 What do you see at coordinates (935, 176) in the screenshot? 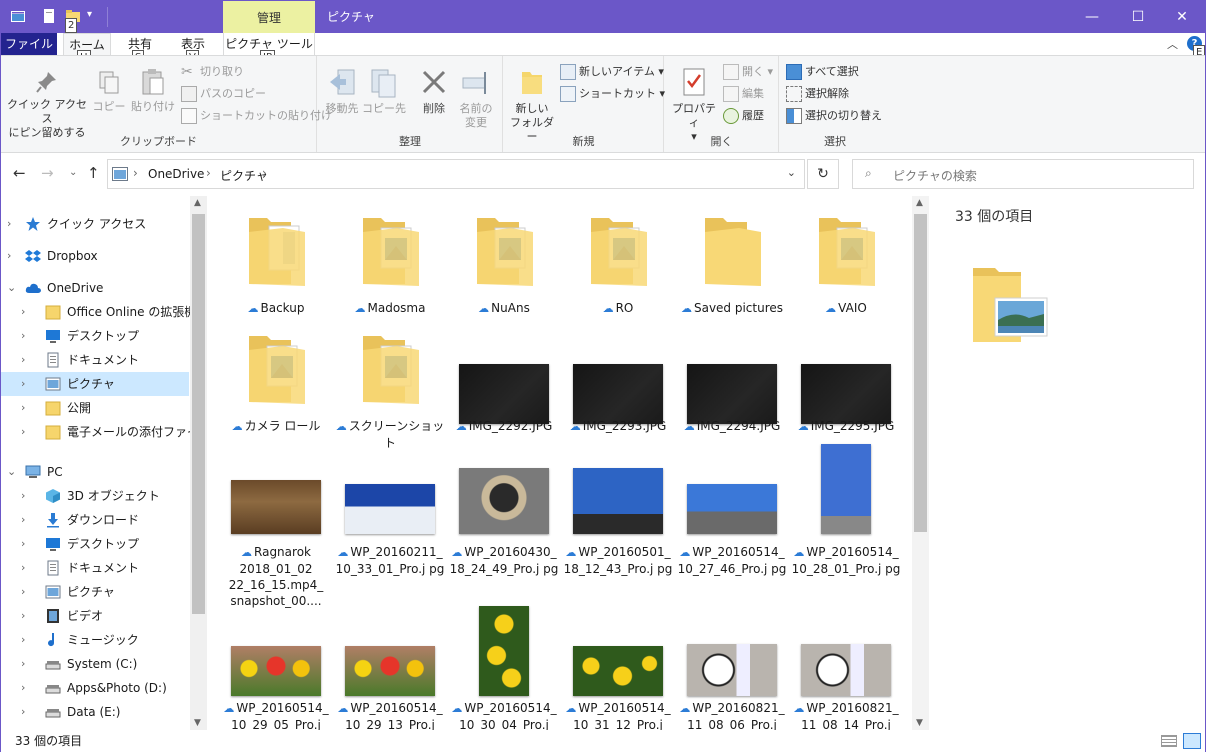
I see `search-placeholder: ピクチャの検索` at bounding box center [935, 176].